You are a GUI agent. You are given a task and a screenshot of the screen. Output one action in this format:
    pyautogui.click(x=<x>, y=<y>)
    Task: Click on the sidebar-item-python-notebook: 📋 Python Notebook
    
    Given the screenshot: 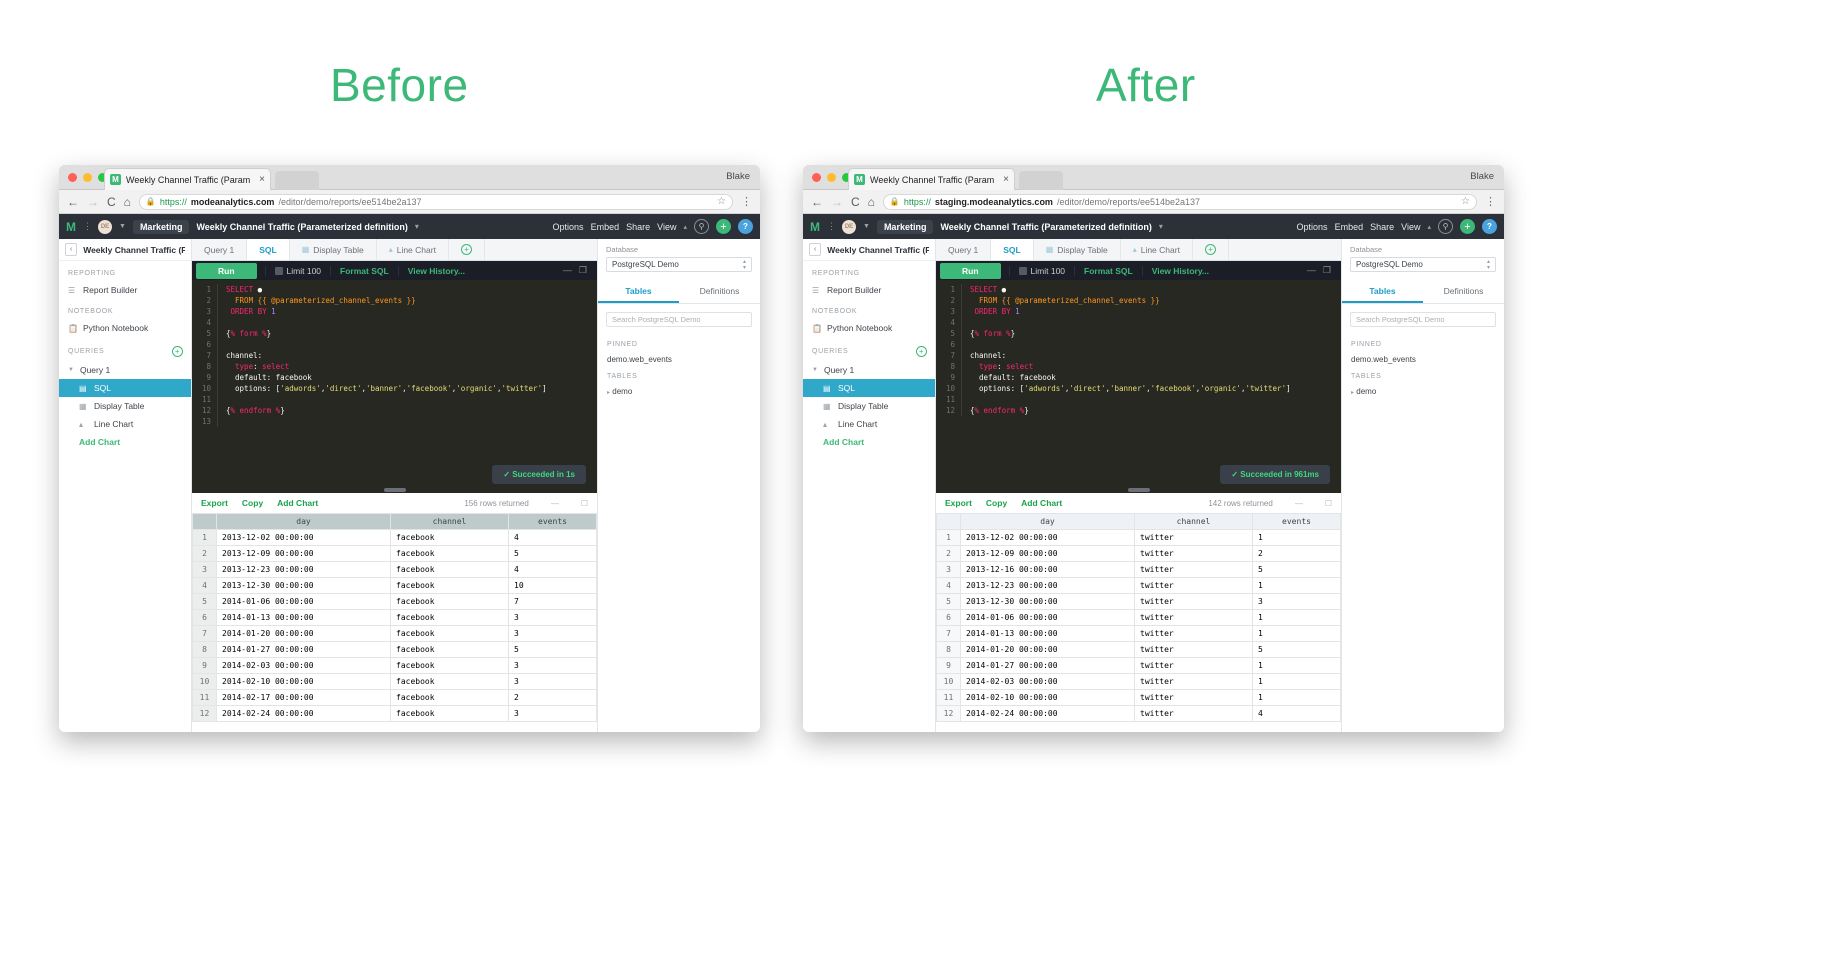 What is the action you would take?
    pyautogui.click(x=125, y=328)
    